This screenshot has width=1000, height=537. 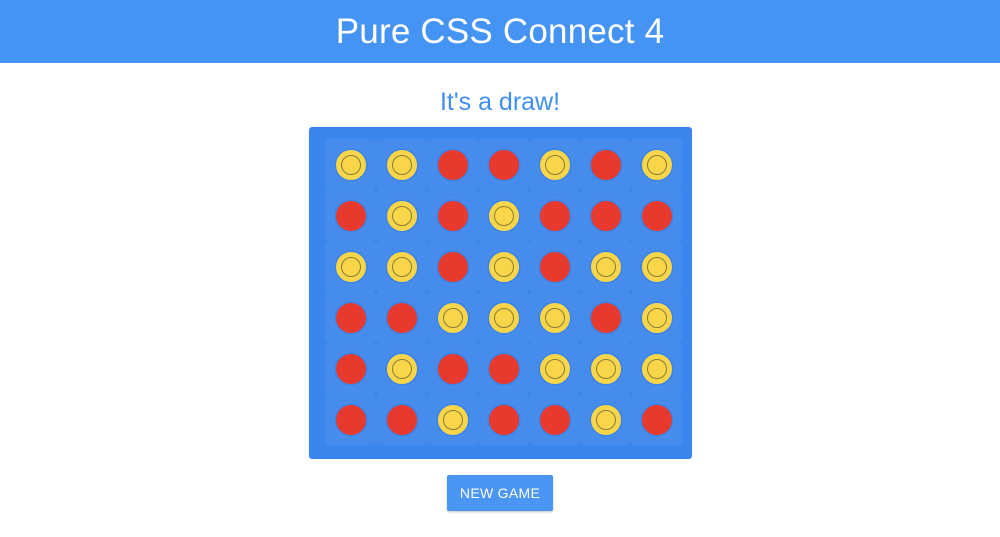 I want to click on app-header: Pure CSS Connect 4, so click(x=500, y=31).